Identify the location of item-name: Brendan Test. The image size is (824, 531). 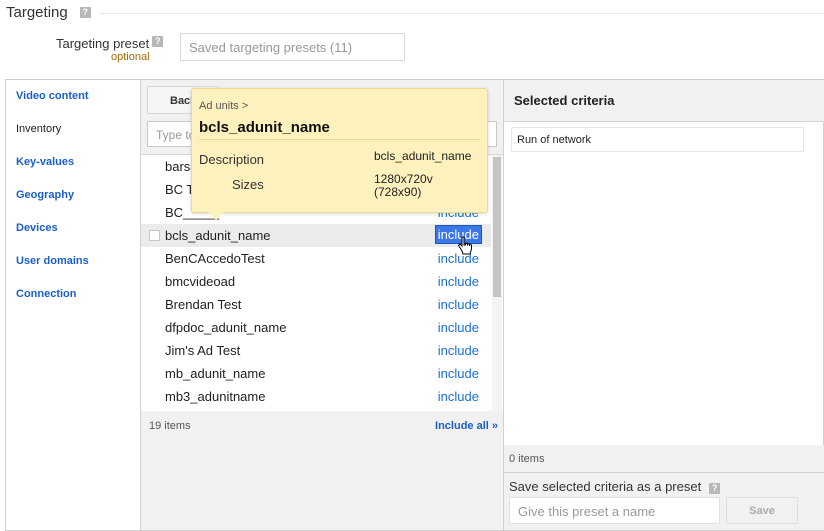
(203, 304).